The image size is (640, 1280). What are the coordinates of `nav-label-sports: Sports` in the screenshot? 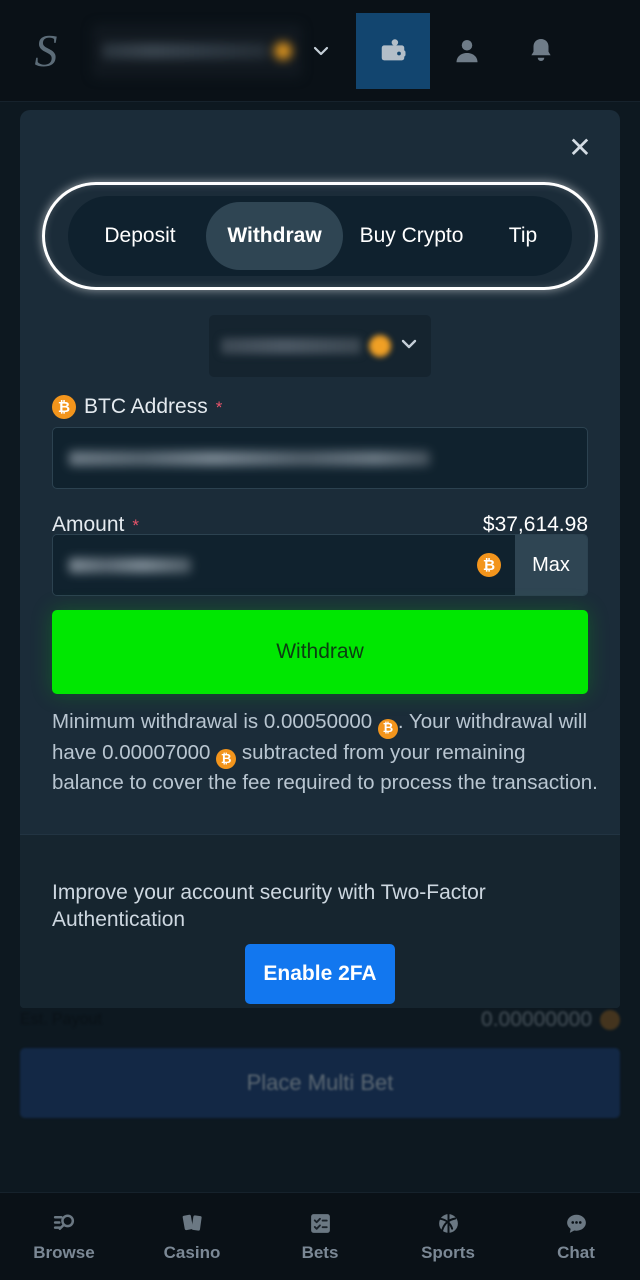 It's located at (448, 1252).